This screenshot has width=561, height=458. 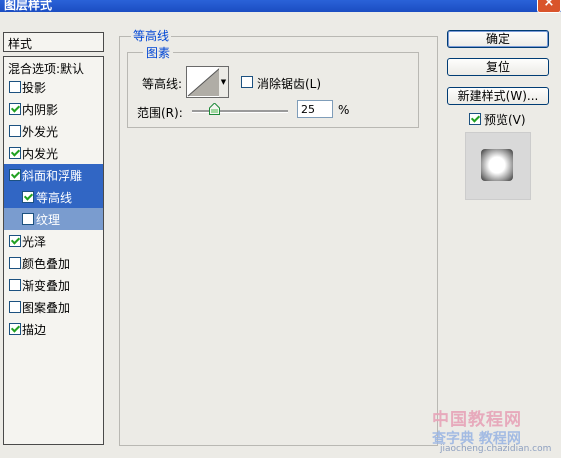 What do you see at coordinates (28, 6) in the screenshot?
I see `window-title: 图层样式` at bounding box center [28, 6].